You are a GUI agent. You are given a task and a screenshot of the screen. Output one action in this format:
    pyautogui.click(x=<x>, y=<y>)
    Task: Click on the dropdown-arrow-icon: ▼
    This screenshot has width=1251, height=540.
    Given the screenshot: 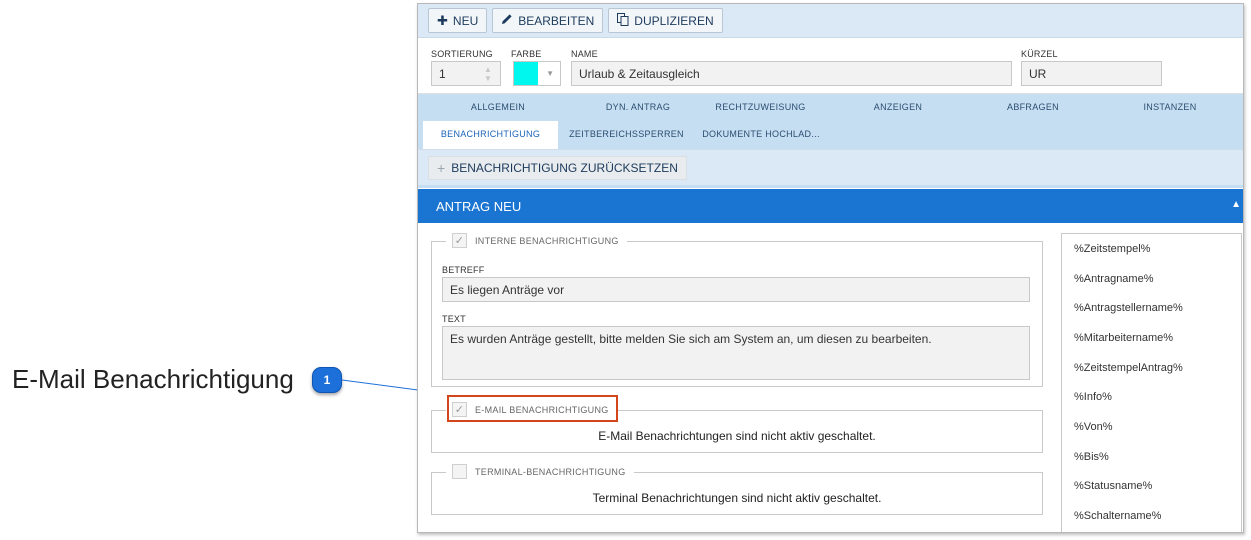 What is the action you would take?
    pyautogui.click(x=550, y=73)
    